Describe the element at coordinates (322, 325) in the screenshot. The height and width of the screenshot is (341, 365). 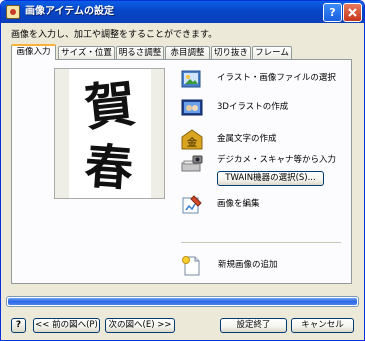
I see `cancel-button: キャンセル` at that location.